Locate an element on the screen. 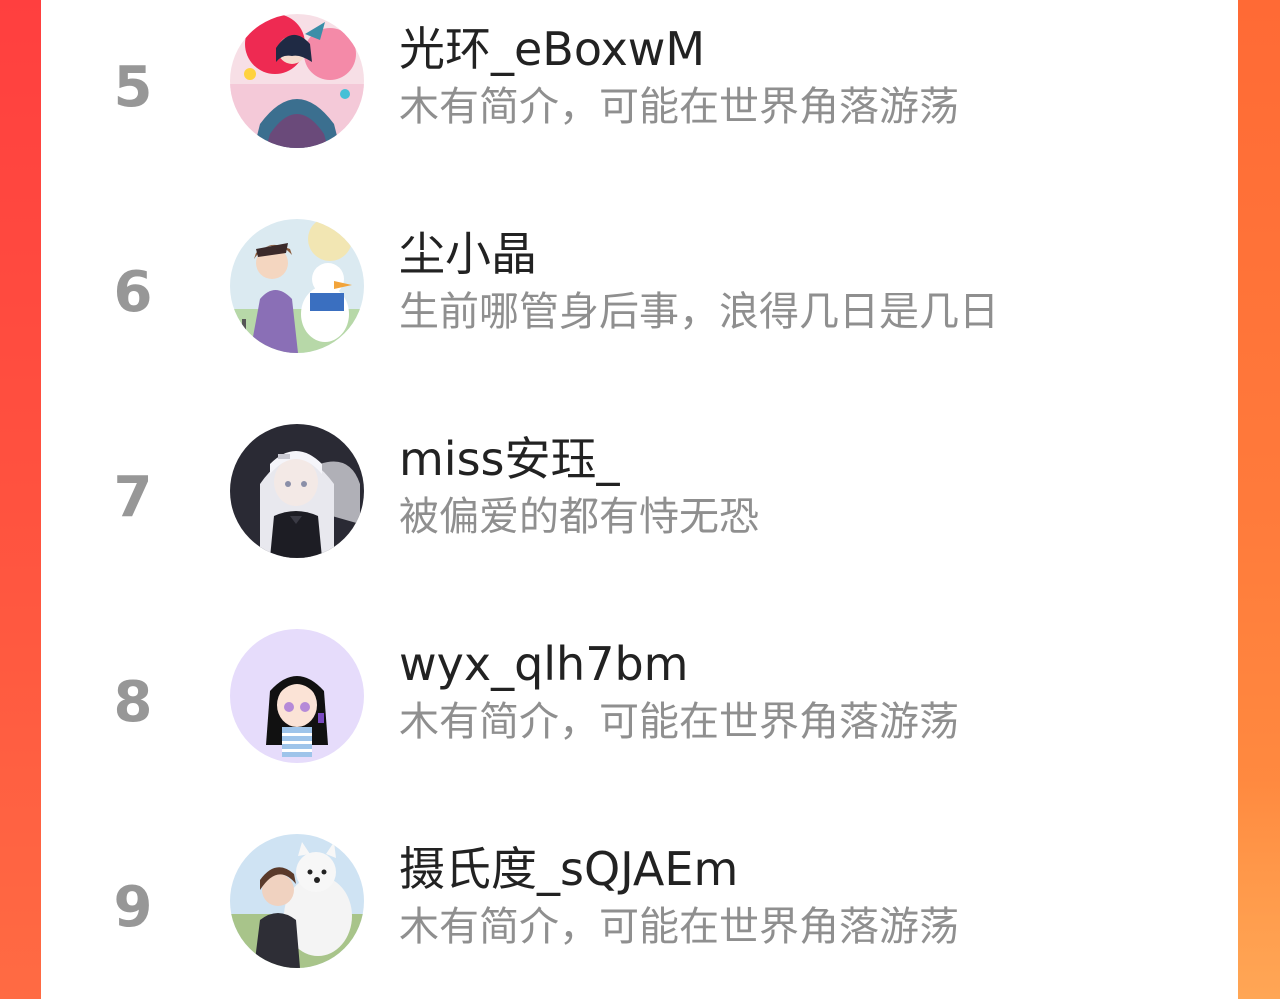  user-bio: 被偏爱的都有恃无恐 is located at coordinates (579, 517).